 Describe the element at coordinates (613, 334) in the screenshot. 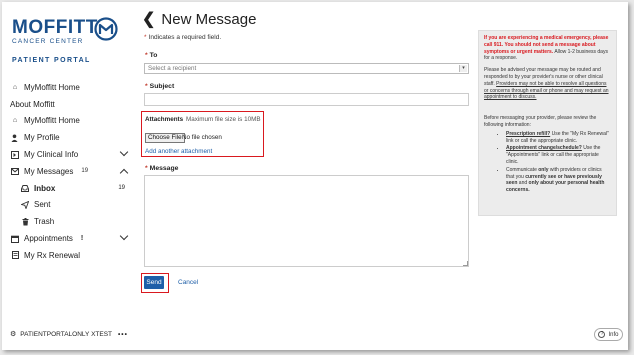

I see `info-button-label: Info` at that location.